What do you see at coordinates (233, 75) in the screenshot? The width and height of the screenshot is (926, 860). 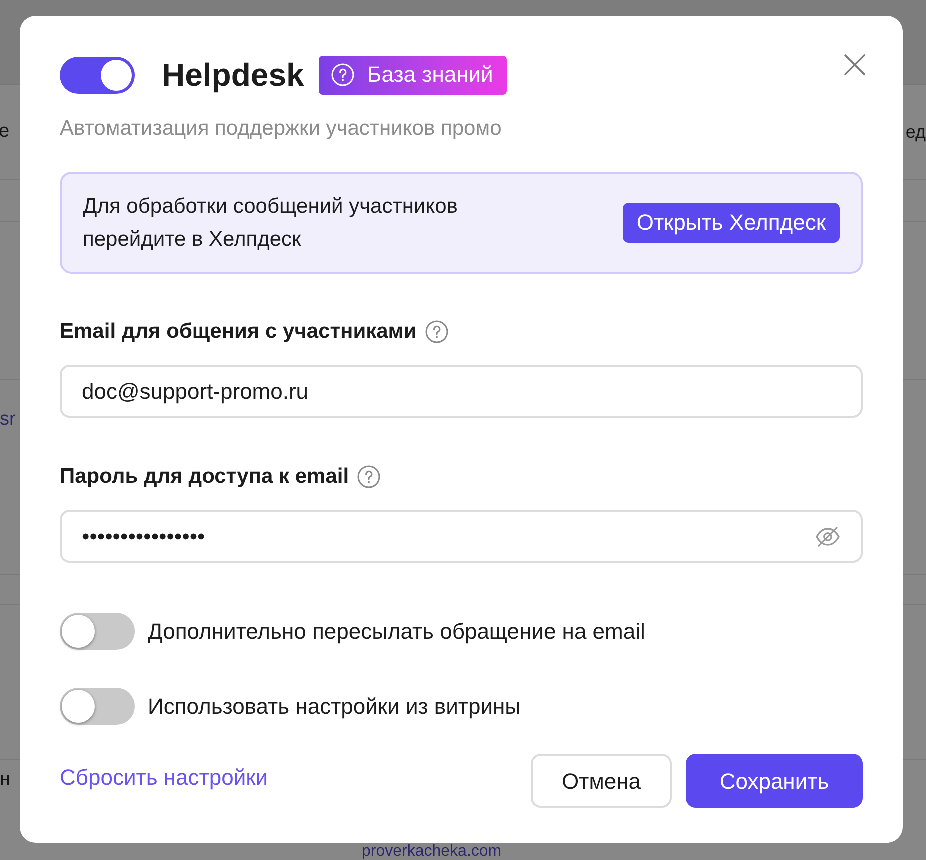 I see `dialog-title: Helpdesk` at bounding box center [233, 75].